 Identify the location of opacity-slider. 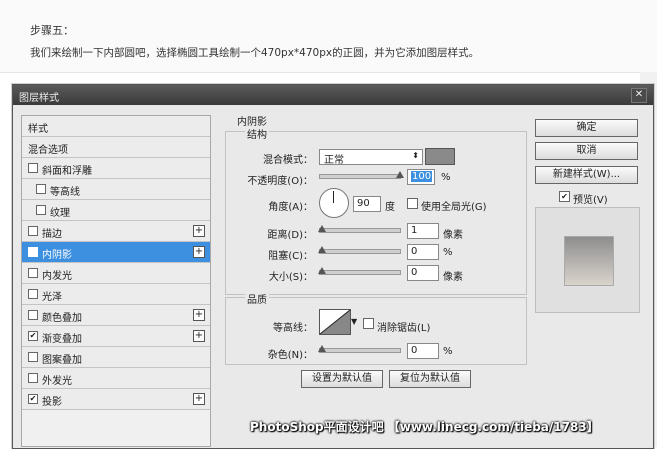
(361, 175).